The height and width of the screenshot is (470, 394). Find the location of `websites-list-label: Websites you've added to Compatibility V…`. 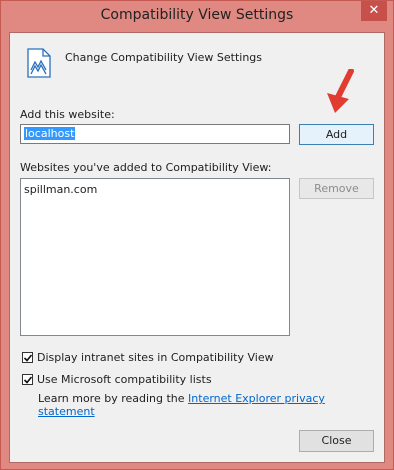

websites-list-label: Websites you've added to Compatibility V… is located at coordinates (146, 167).